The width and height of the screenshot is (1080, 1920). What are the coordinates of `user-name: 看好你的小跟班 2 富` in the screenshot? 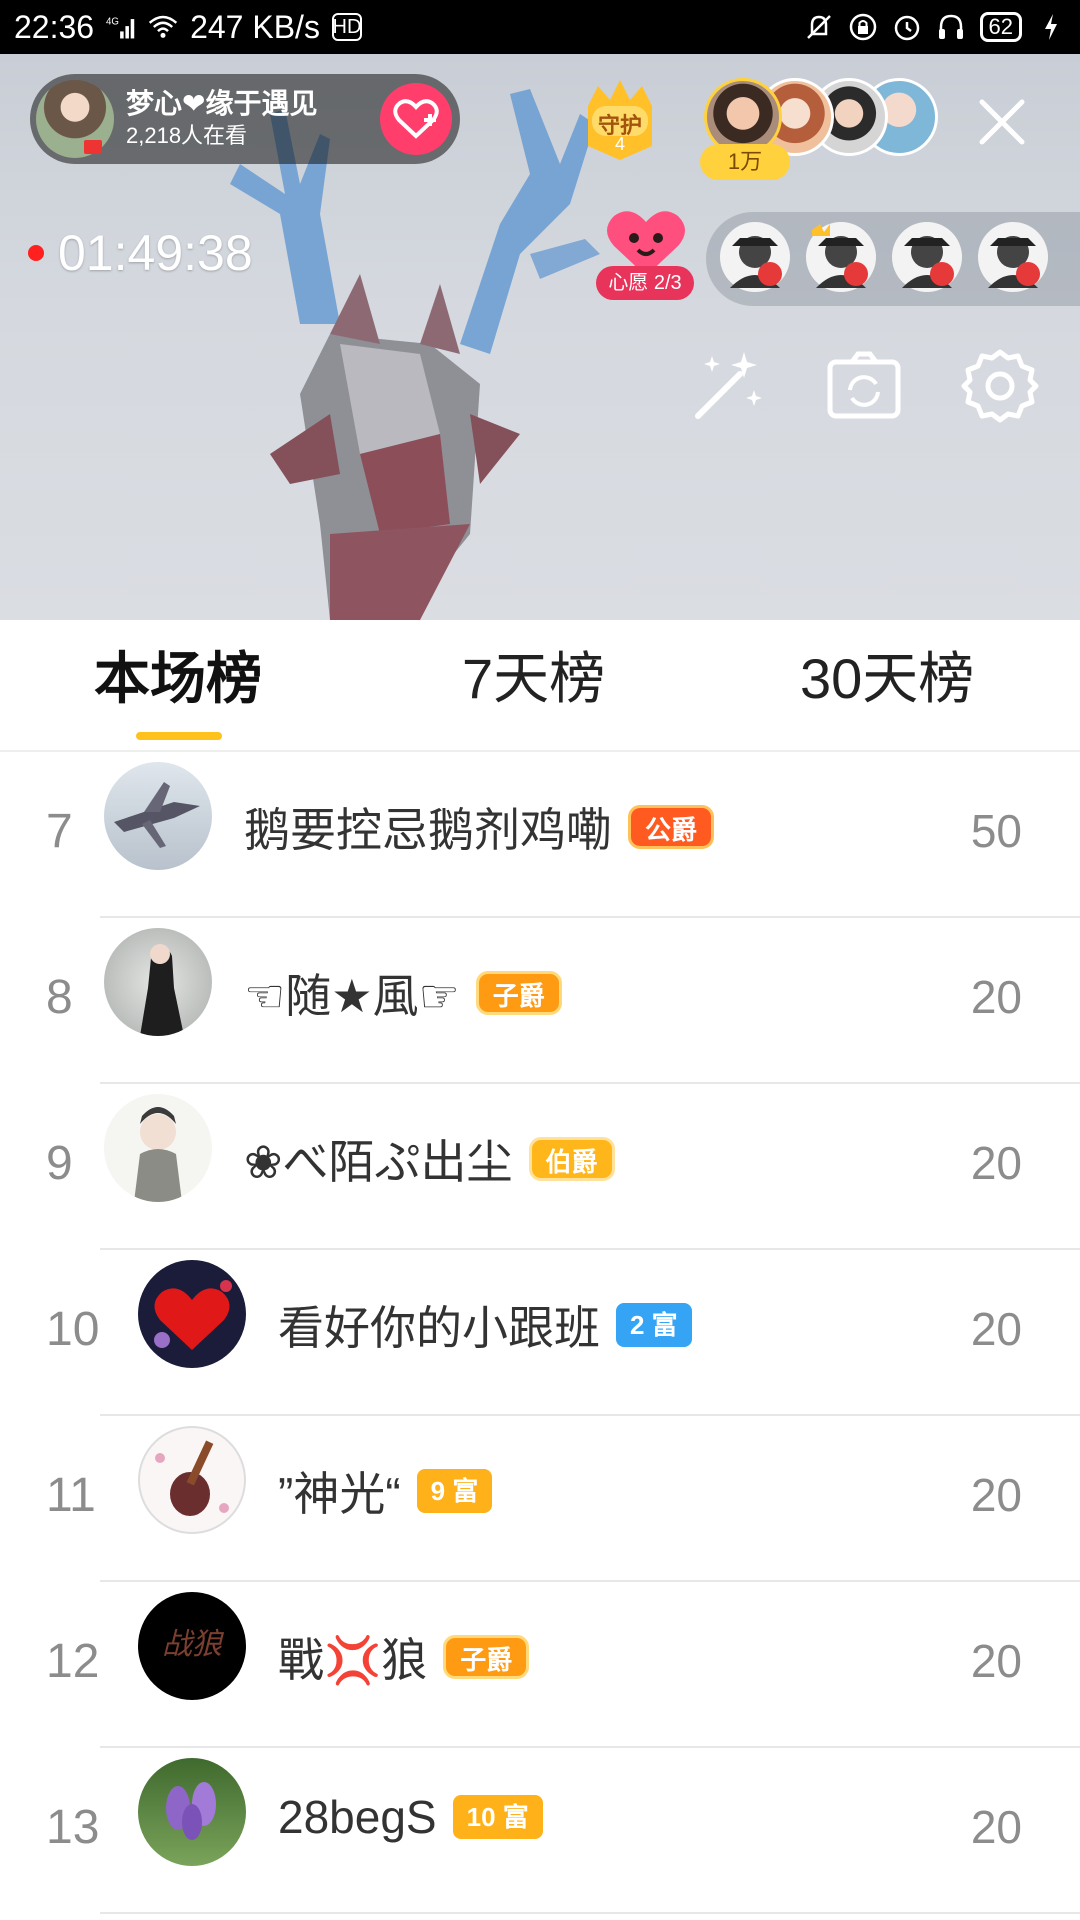 It's located at (485, 1325).